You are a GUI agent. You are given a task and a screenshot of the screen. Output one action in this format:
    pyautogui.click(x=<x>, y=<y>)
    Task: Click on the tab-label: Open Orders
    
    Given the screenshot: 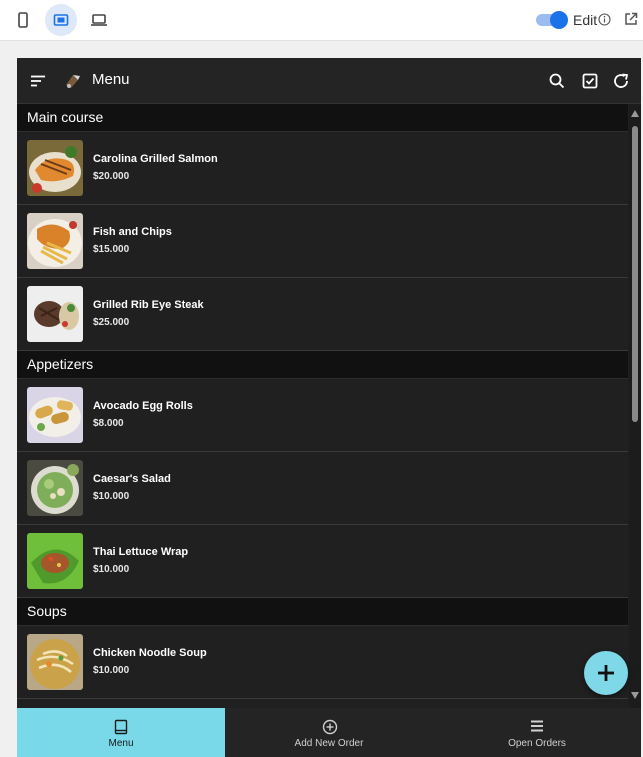 What is the action you would take?
    pyautogui.click(x=537, y=743)
    